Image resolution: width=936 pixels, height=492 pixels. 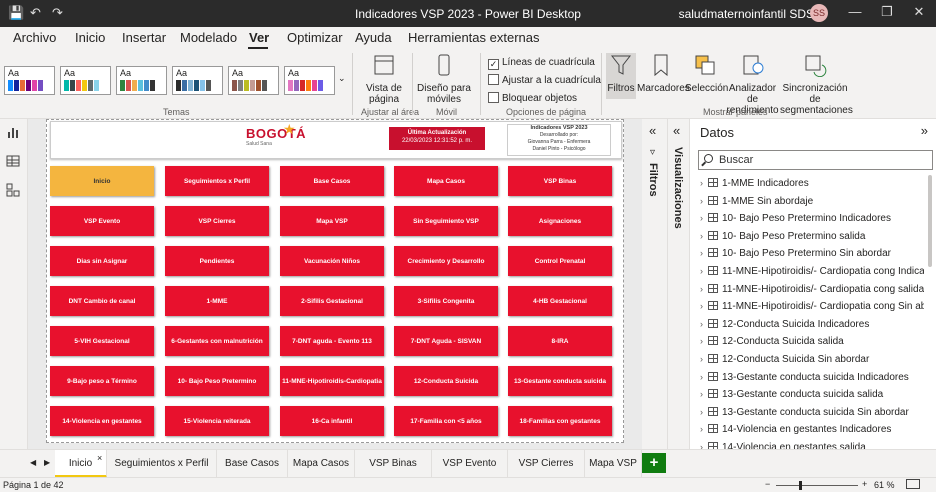 What do you see at coordinates (217, 381) in the screenshot?
I see `nav-button: 10- Bajo Peso Pretermino` at bounding box center [217, 381].